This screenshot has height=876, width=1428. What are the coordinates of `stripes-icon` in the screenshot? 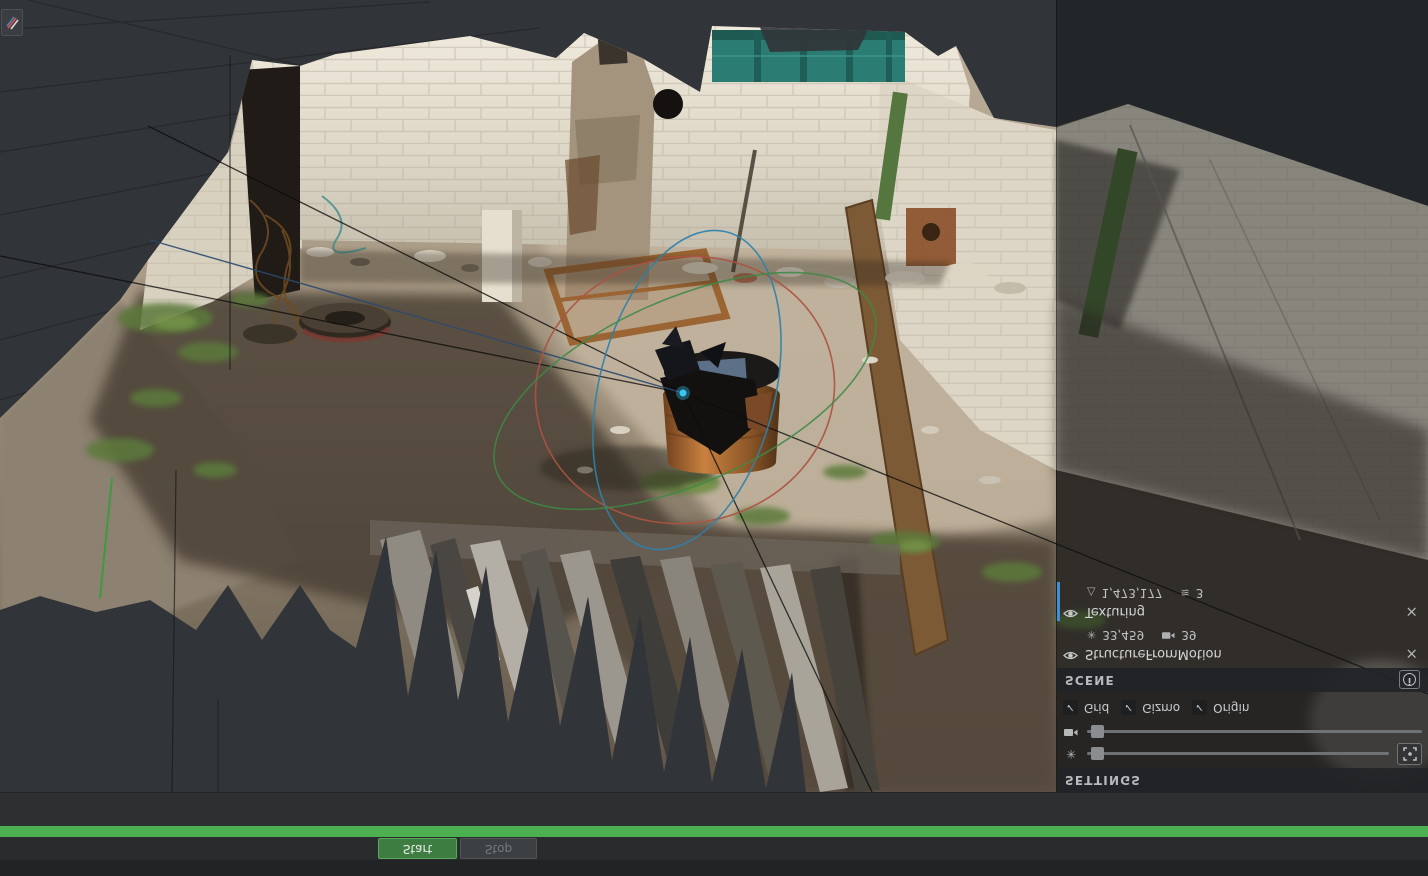 It's located at (12, 23).